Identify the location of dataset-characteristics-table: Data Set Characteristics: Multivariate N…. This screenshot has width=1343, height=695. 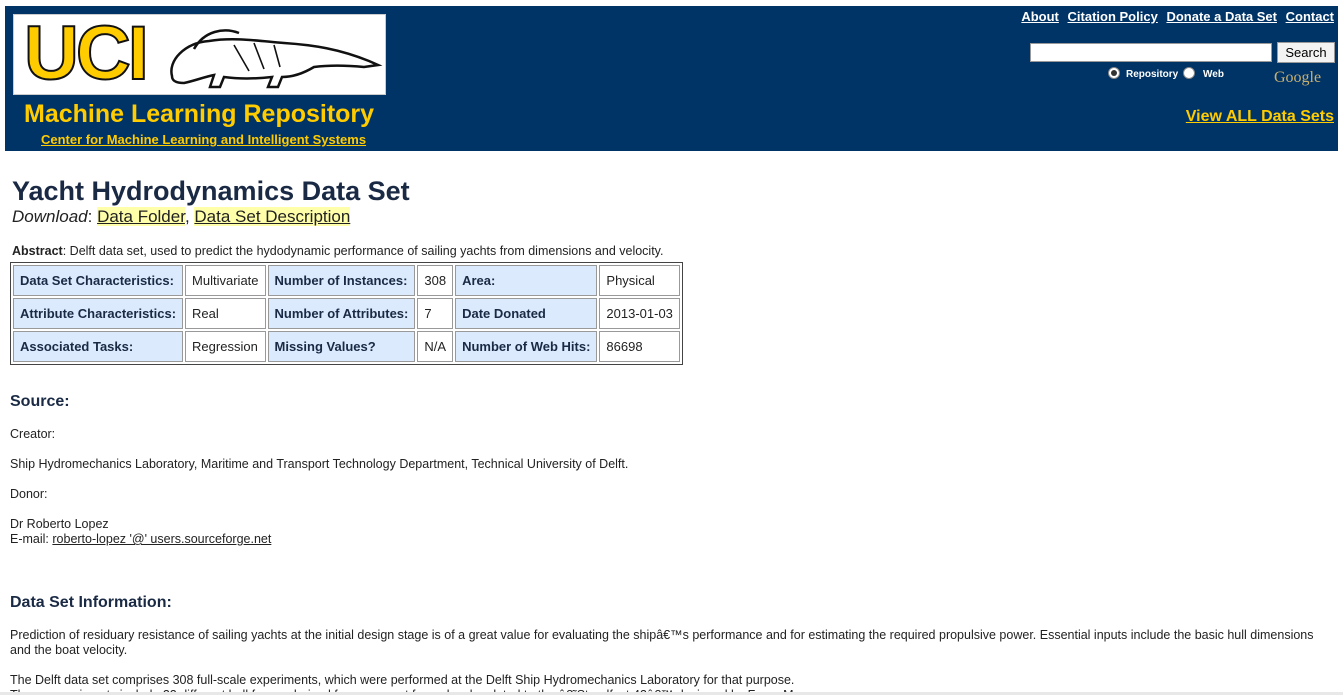
(346, 313).